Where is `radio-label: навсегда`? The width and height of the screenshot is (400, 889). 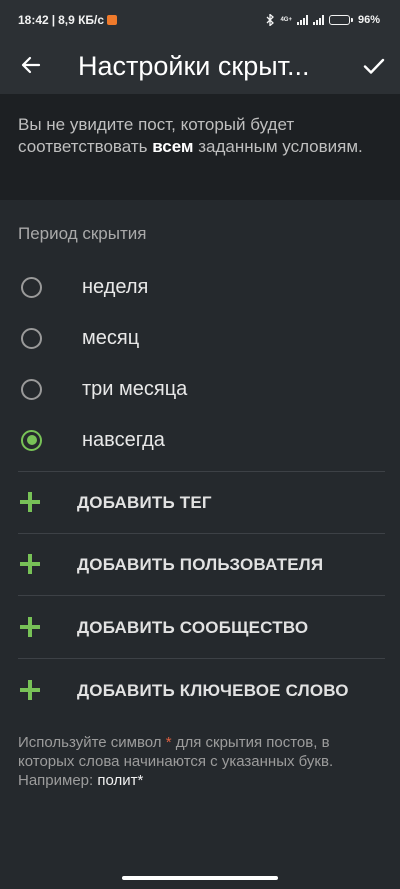
radio-label: навсегда is located at coordinates (123, 439).